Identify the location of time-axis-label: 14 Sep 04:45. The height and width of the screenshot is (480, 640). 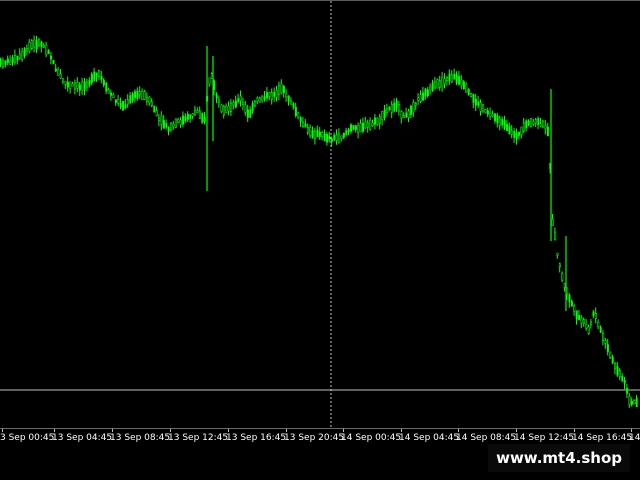
(429, 438).